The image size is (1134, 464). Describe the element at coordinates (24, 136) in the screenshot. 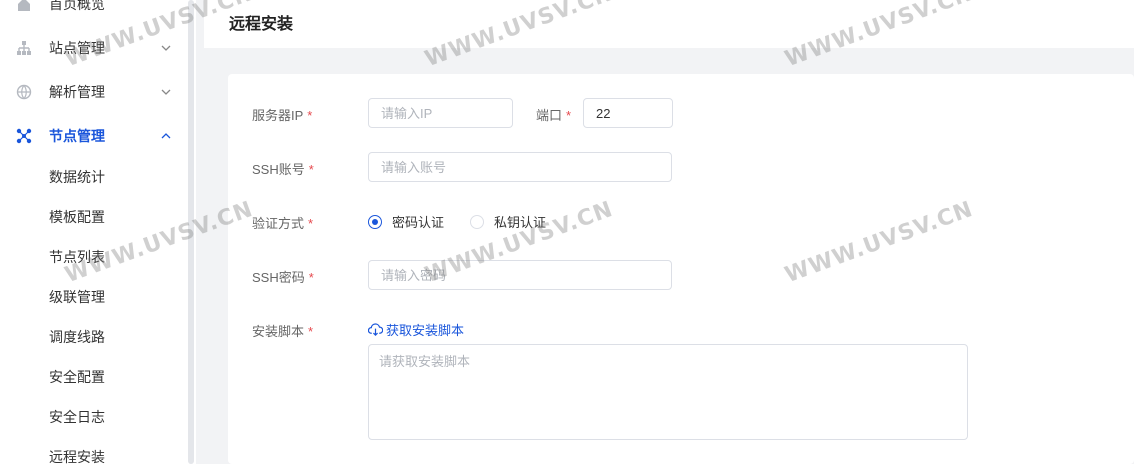

I see `nodes-icon` at that location.